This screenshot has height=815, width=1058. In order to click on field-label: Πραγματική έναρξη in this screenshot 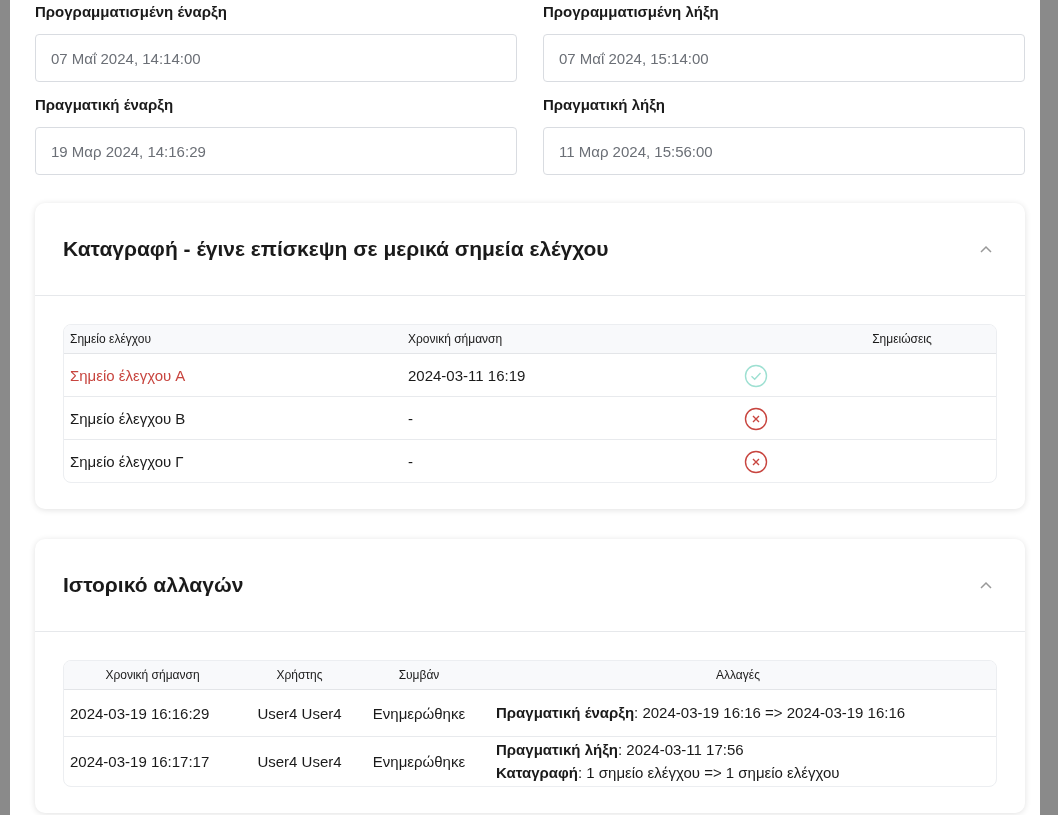, I will do `click(105, 105)`.